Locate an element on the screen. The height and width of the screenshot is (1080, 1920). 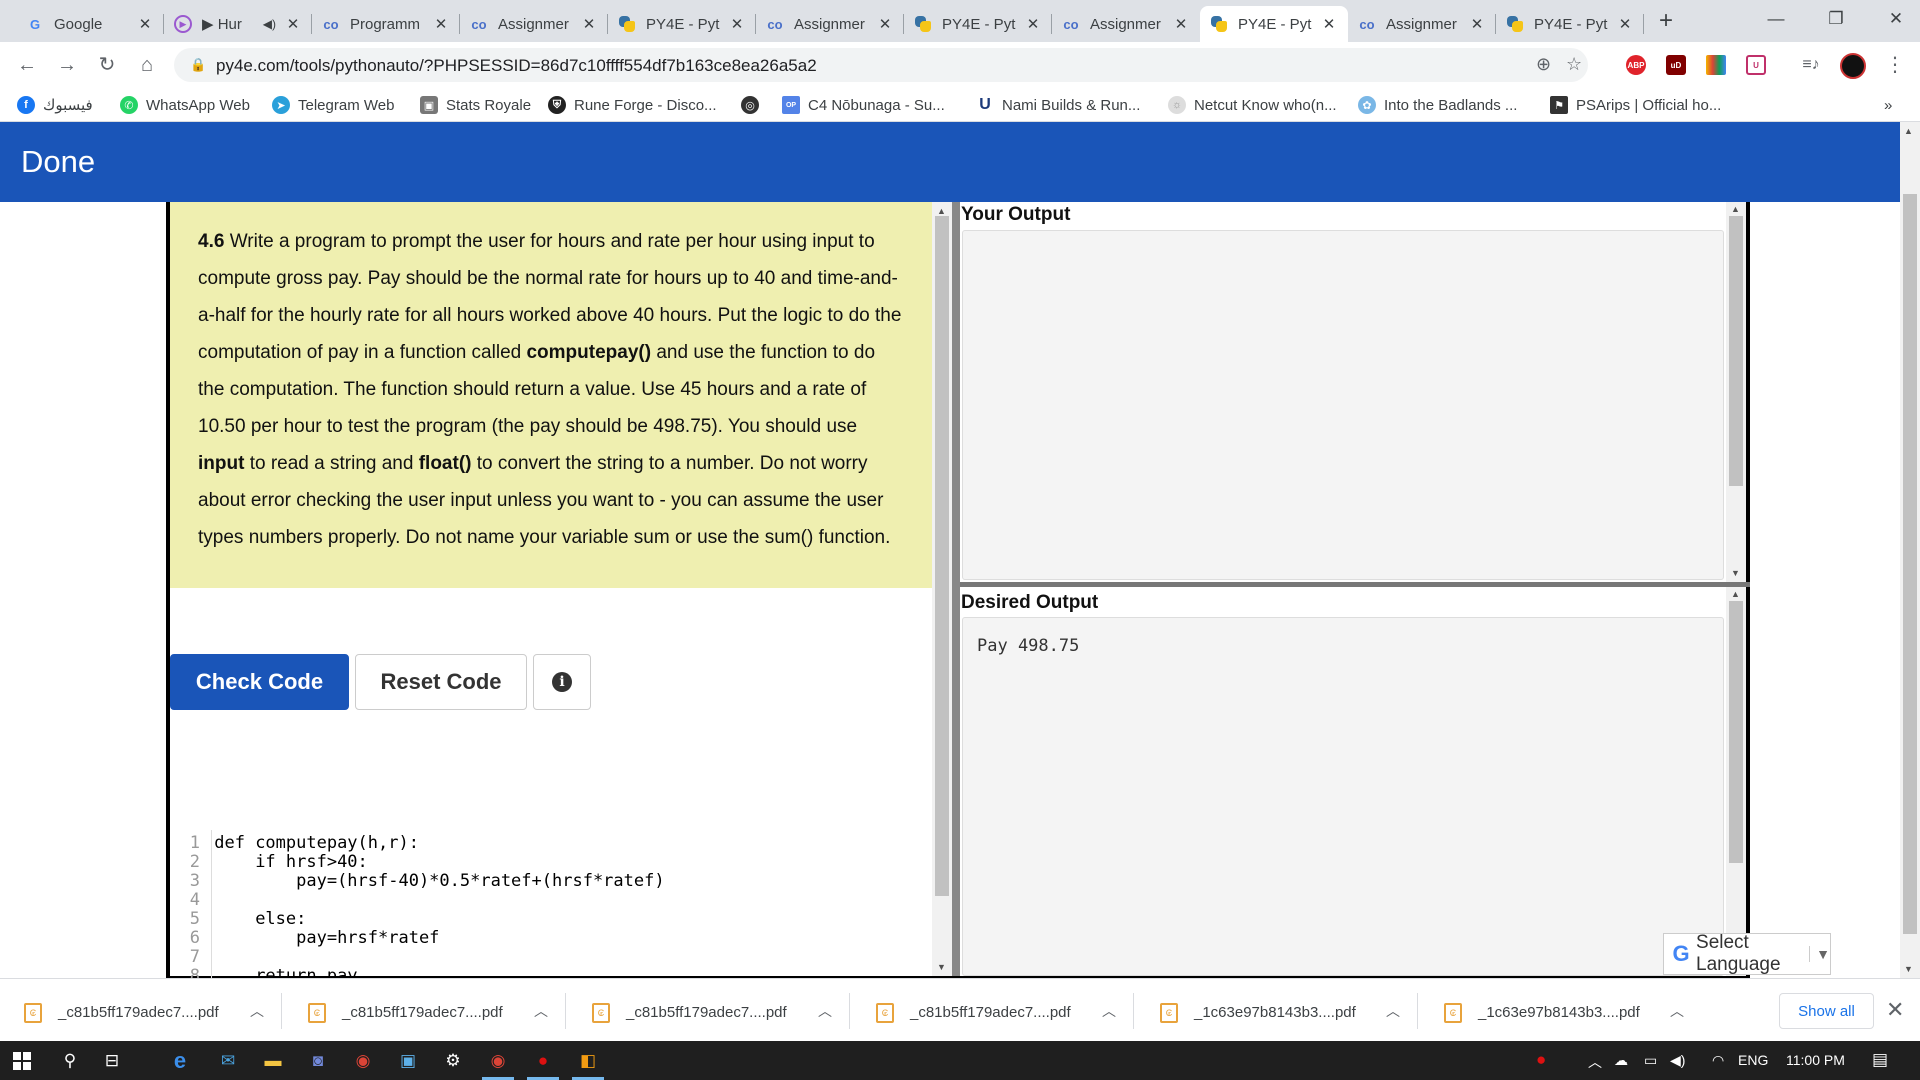
forward-button: → is located at coordinates (67, 65).